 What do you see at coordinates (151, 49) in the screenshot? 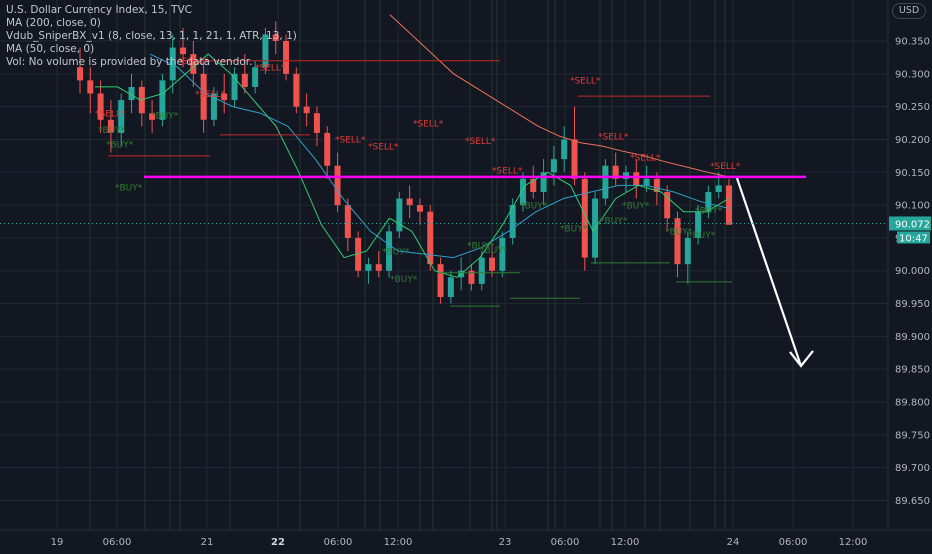
I see `legend-ma50: MA (50, close, 0)` at bounding box center [151, 49].